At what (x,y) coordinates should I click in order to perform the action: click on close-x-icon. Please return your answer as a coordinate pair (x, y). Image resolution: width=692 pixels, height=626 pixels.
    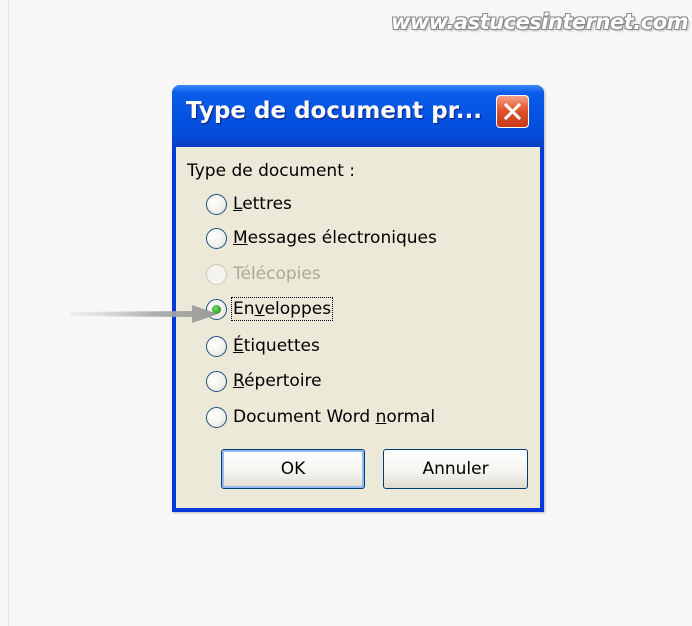
    Looking at the image, I should click on (512, 111).